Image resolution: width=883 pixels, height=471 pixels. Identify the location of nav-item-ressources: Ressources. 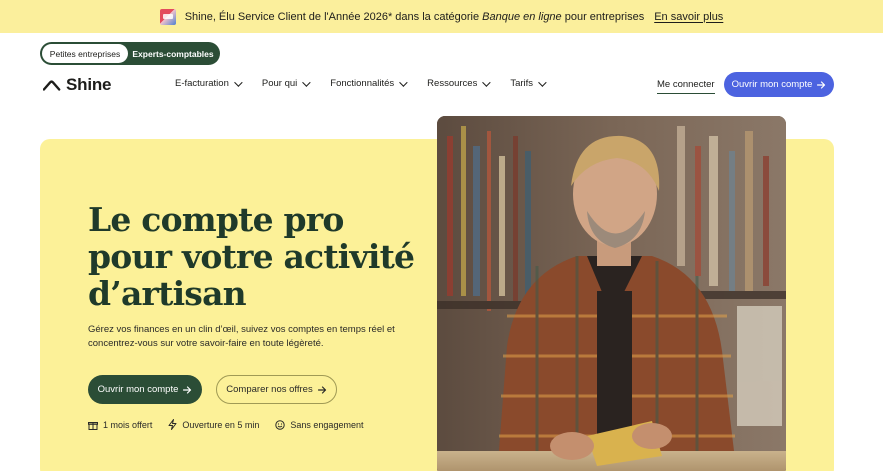
(459, 83).